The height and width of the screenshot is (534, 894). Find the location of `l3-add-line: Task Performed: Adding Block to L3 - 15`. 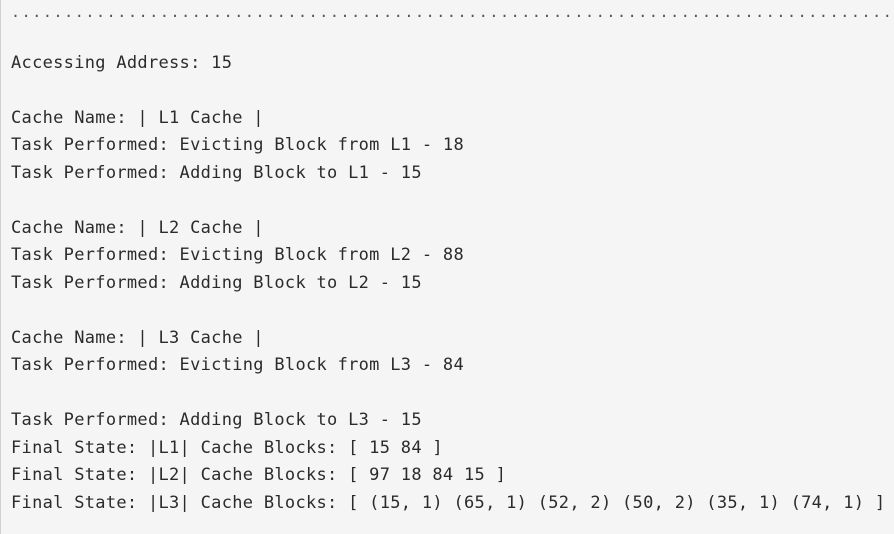

l3-add-line: Task Performed: Adding Block to L3 - 15 is located at coordinates (216, 420).